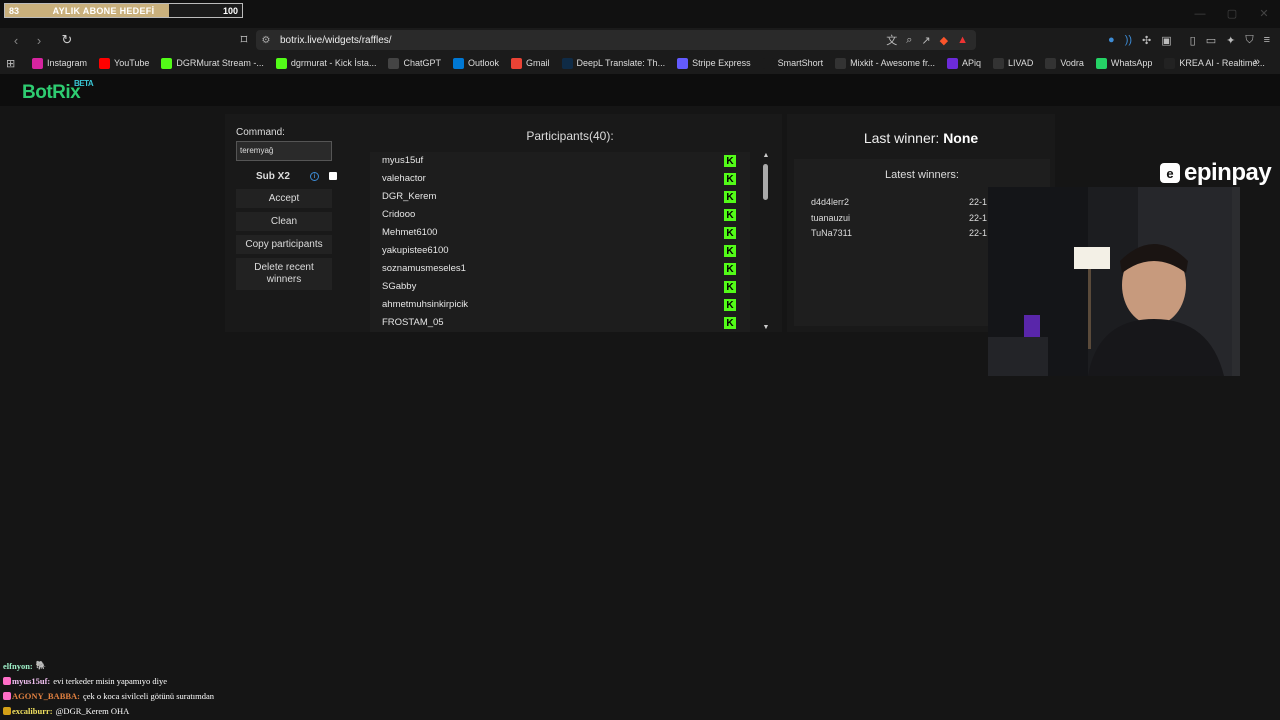 Image resolution: width=1280 pixels, height=720 pixels. What do you see at coordinates (333, 176) in the screenshot?
I see `sub-multiplier-checkbox` at bounding box center [333, 176].